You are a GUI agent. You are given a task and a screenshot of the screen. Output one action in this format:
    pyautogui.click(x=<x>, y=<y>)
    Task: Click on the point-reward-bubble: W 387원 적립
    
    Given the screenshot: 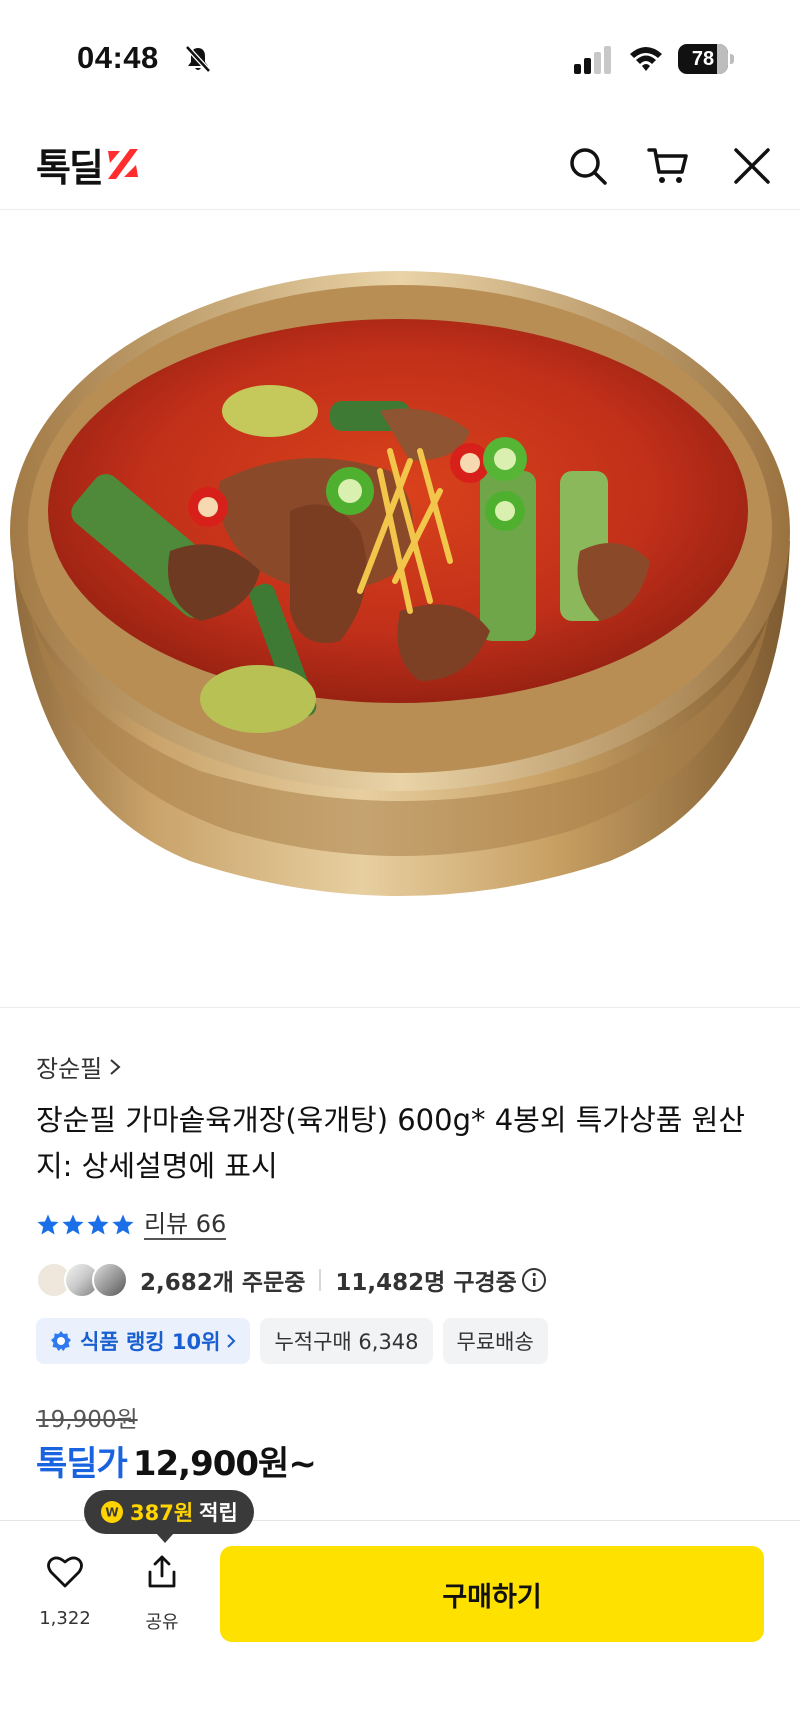 What is the action you would take?
    pyautogui.click(x=169, y=1516)
    